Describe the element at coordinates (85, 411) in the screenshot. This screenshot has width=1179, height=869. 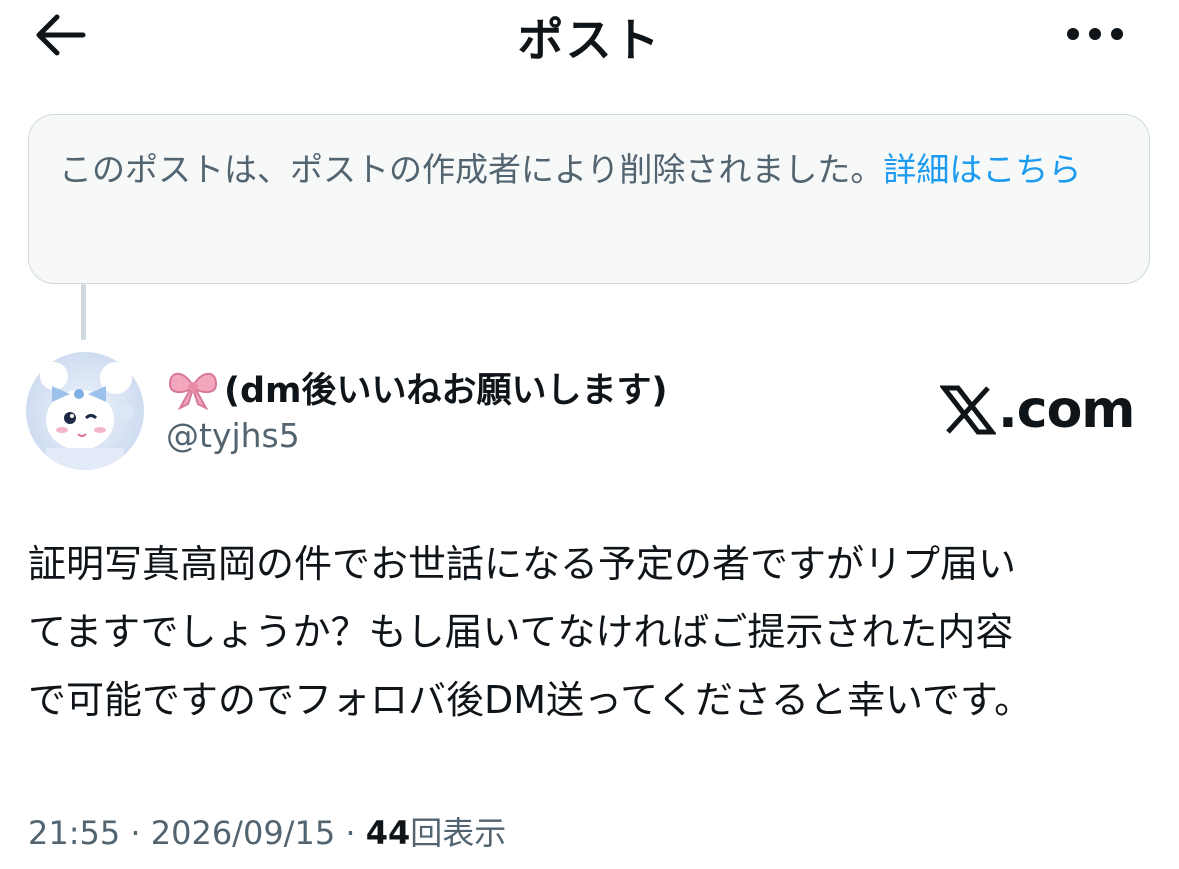
I see `avatar` at that location.